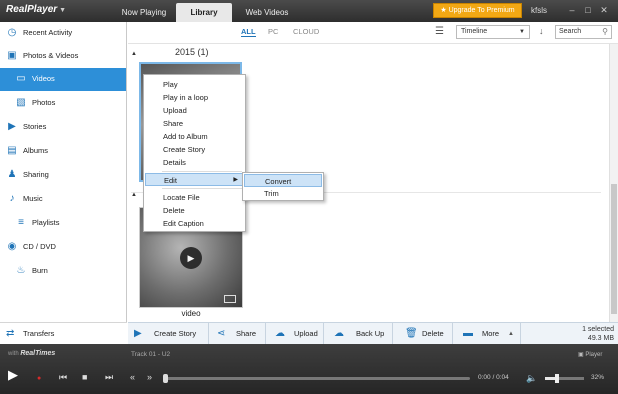 Image resolution: width=618 pixels, height=394 pixels. I want to click on upload-button: ☁ Upload, so click(295, 334).